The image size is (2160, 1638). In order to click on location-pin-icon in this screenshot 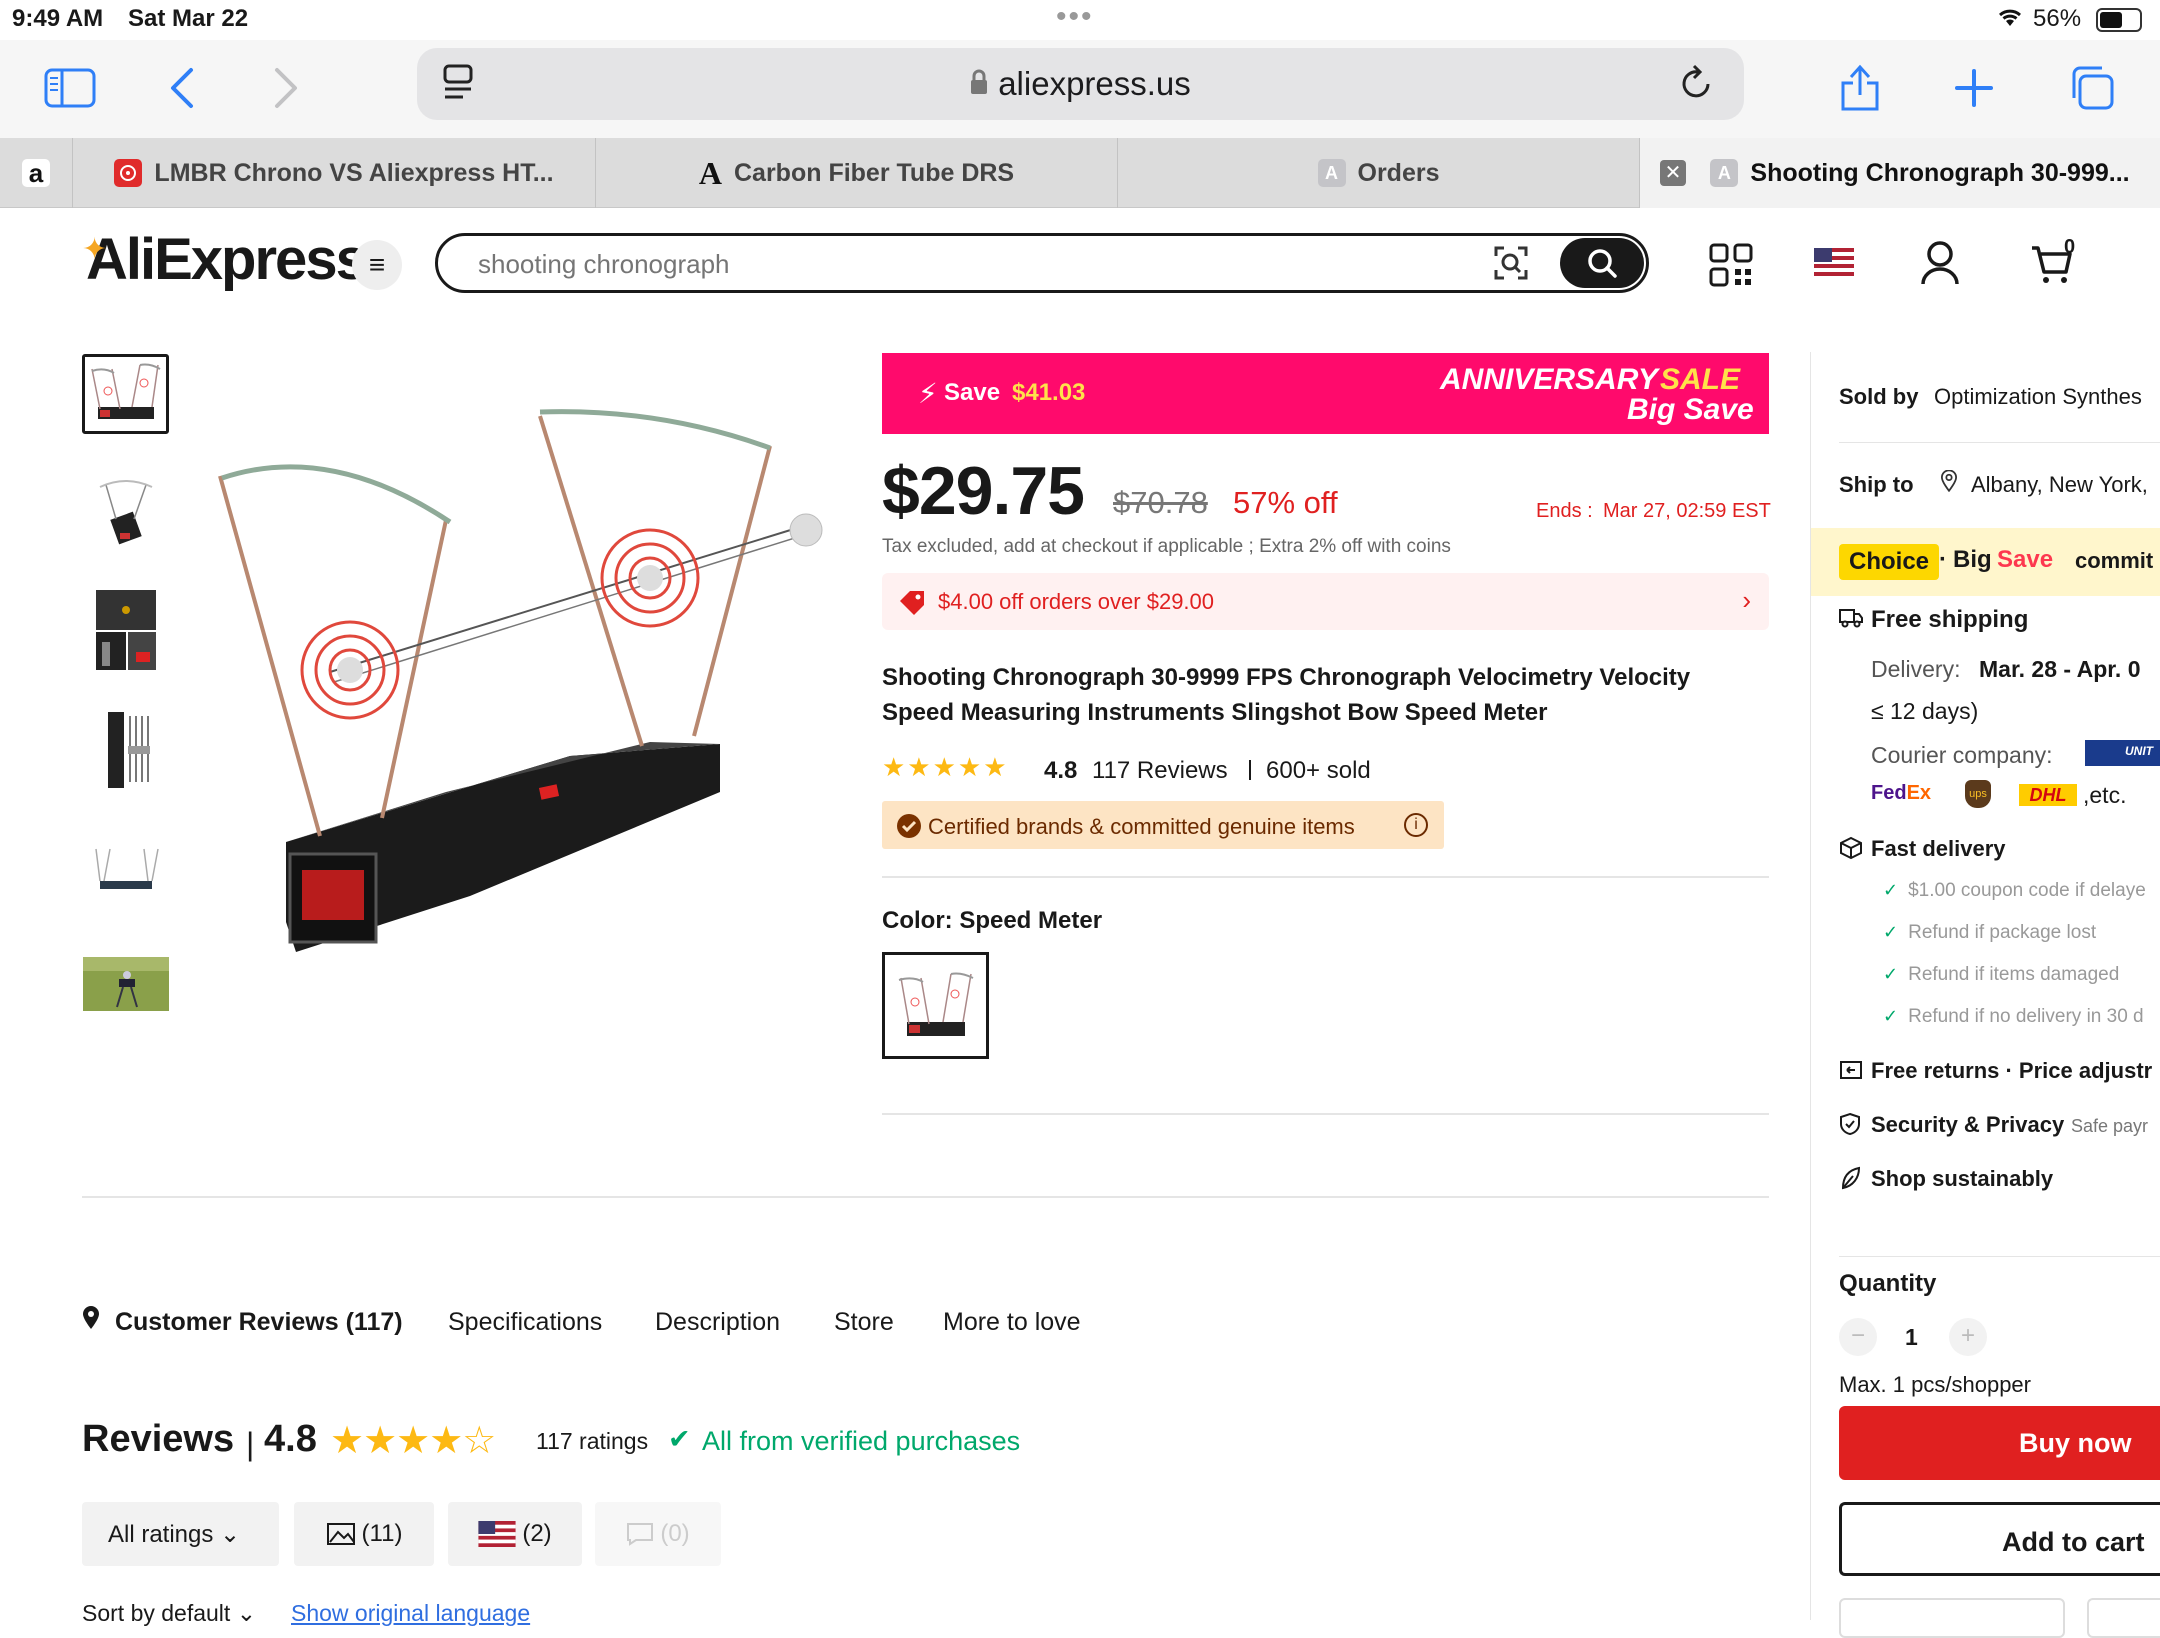, I will do `click(1949, 483)`.